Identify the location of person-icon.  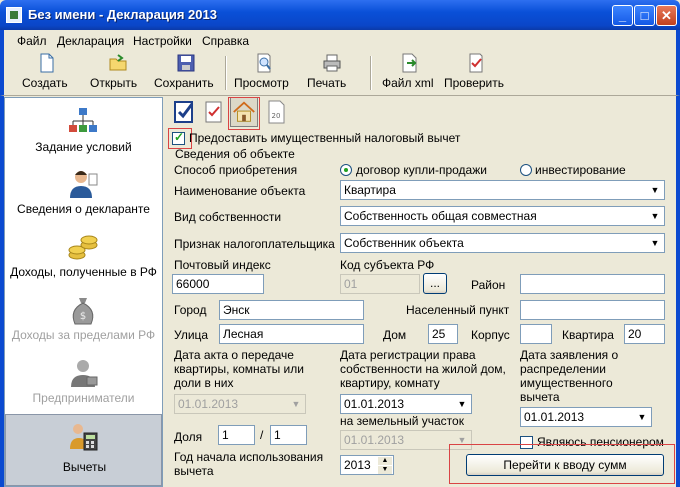
(84, 184).